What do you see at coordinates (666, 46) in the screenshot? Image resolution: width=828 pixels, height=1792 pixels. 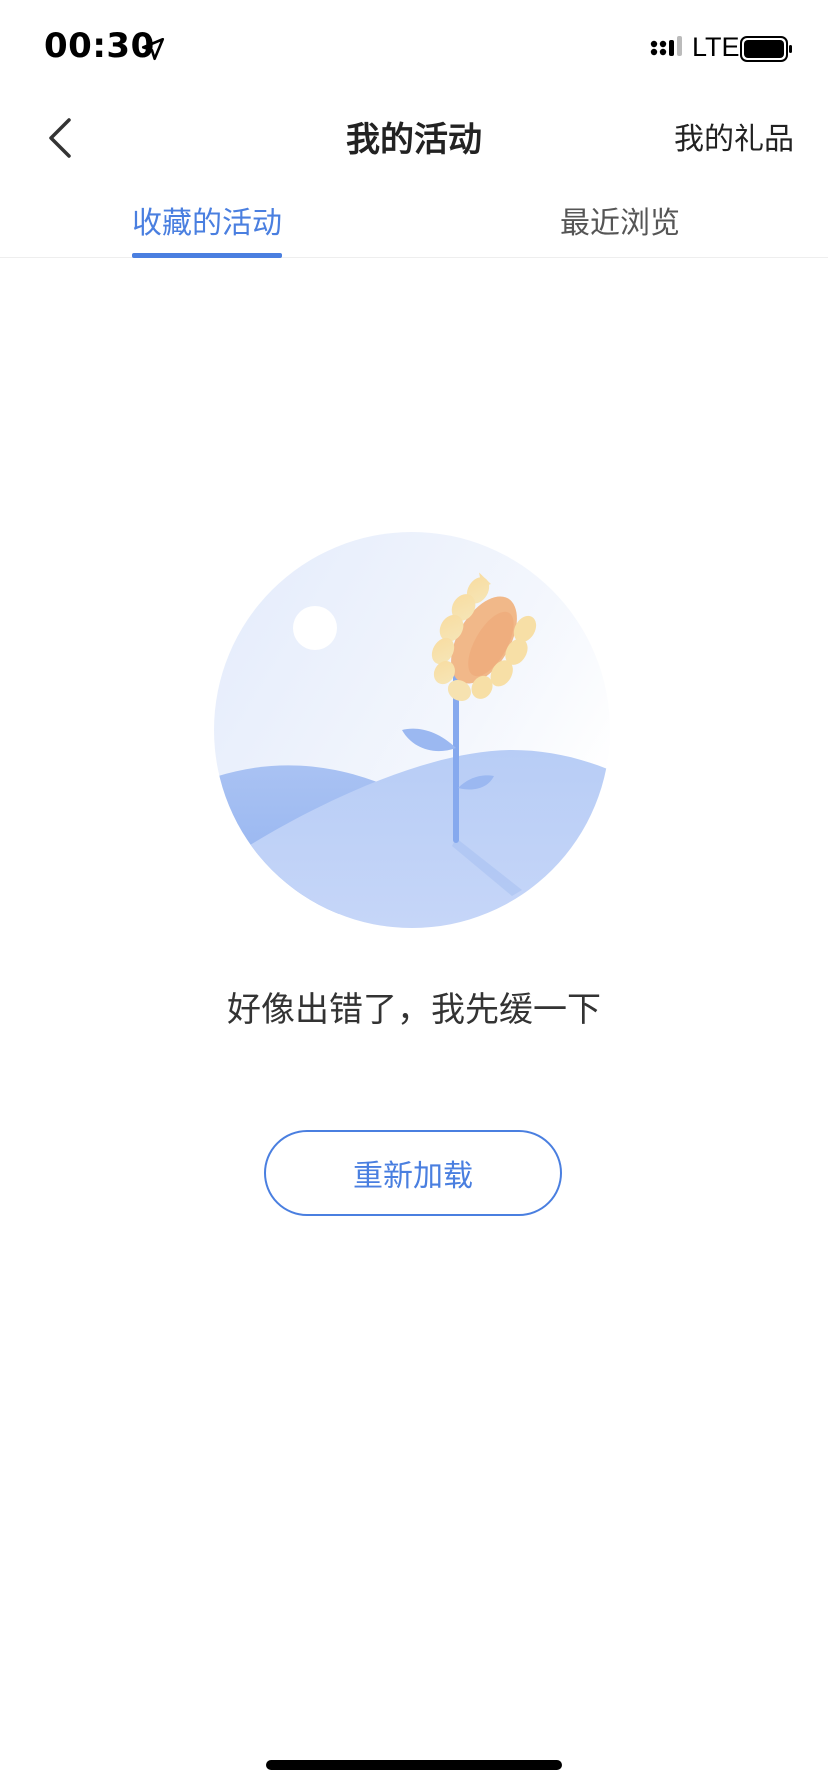 I see `signal-icon` at bounding box center [666, 46].